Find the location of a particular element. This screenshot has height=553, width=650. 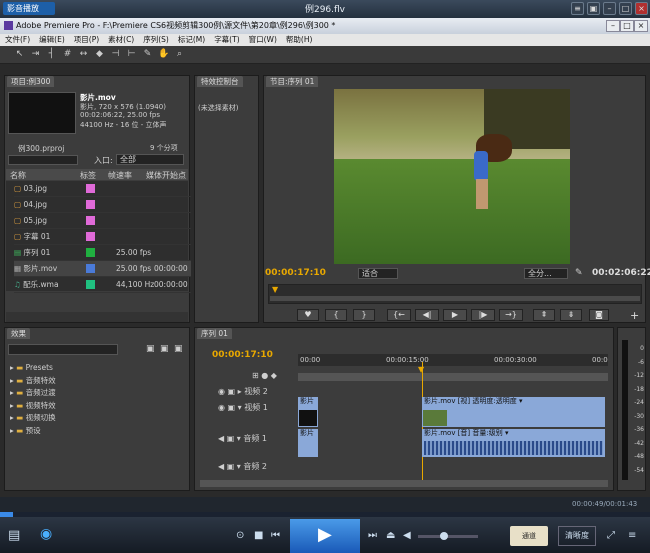

effects-search-input is located at coordinates (63, 349).